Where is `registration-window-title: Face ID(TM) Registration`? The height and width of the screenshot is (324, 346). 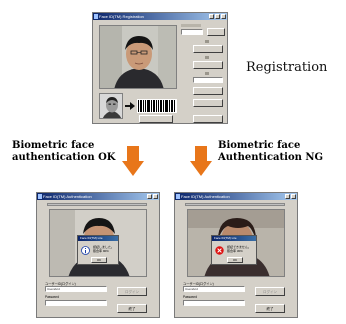 registration-window-title: Face ID(TM) Registration is located at coordinates (121, 16).